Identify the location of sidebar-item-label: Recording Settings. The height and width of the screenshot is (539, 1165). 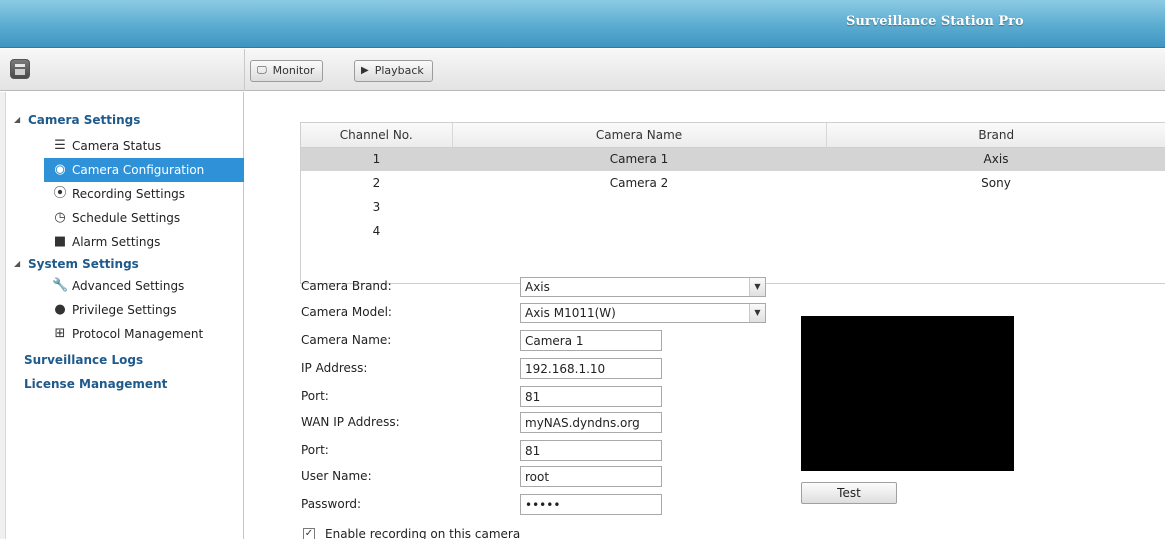
(129, 194).